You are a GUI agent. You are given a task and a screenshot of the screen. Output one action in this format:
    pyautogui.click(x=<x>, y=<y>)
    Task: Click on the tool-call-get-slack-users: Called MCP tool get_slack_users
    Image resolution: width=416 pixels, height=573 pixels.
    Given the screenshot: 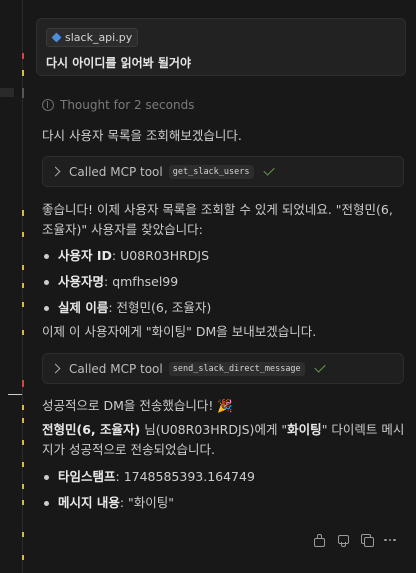 What is the action you would take?
    pyautogui.click(x=223, y=171)
    